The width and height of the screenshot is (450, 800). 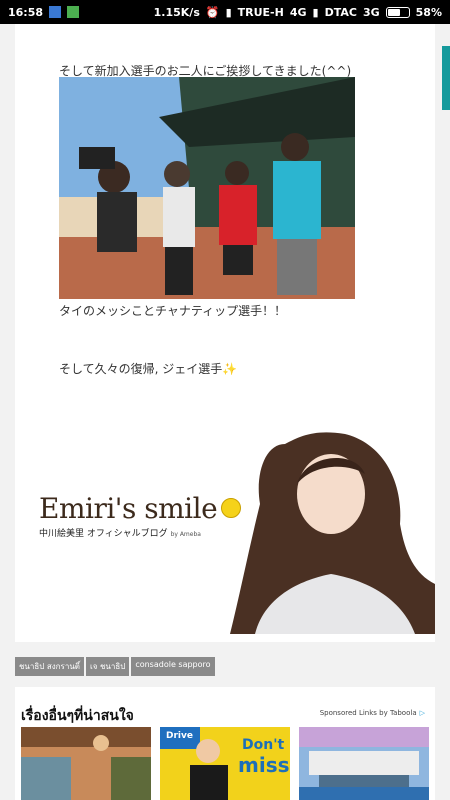 I want to click on banner-title: Emiri's smile, so click(x=140, y=508).